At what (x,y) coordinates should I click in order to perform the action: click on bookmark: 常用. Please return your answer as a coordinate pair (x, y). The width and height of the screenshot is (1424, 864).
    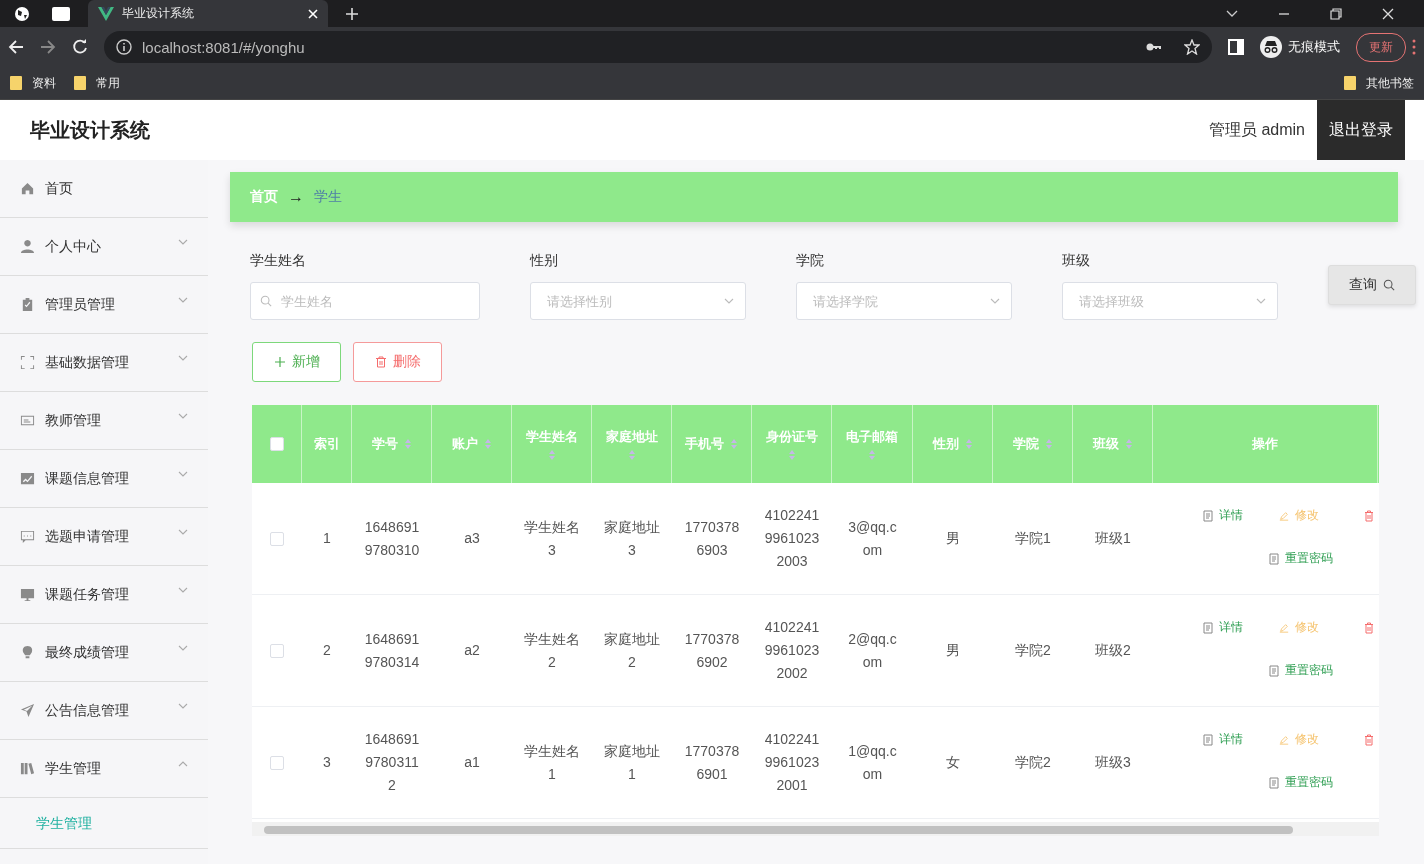
    Looking at the image, I should click on (97, 83).